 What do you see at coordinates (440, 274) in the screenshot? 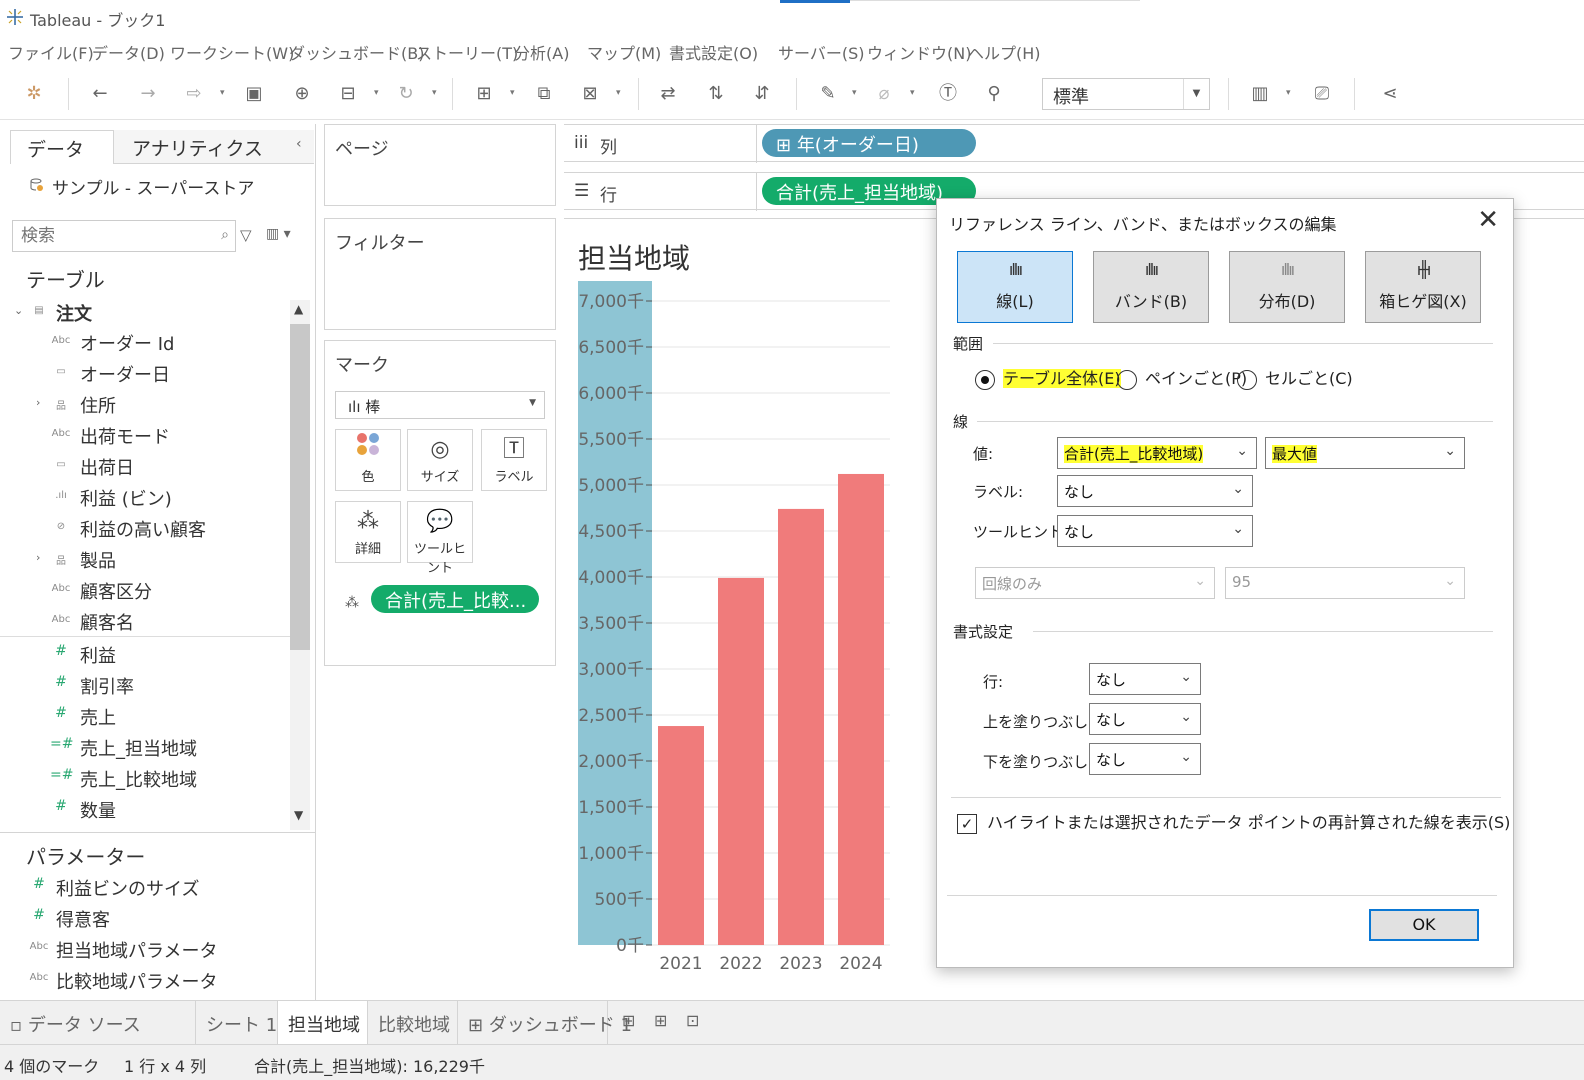
I see `filters-card: フィルター` at bounding box center [440, 274].